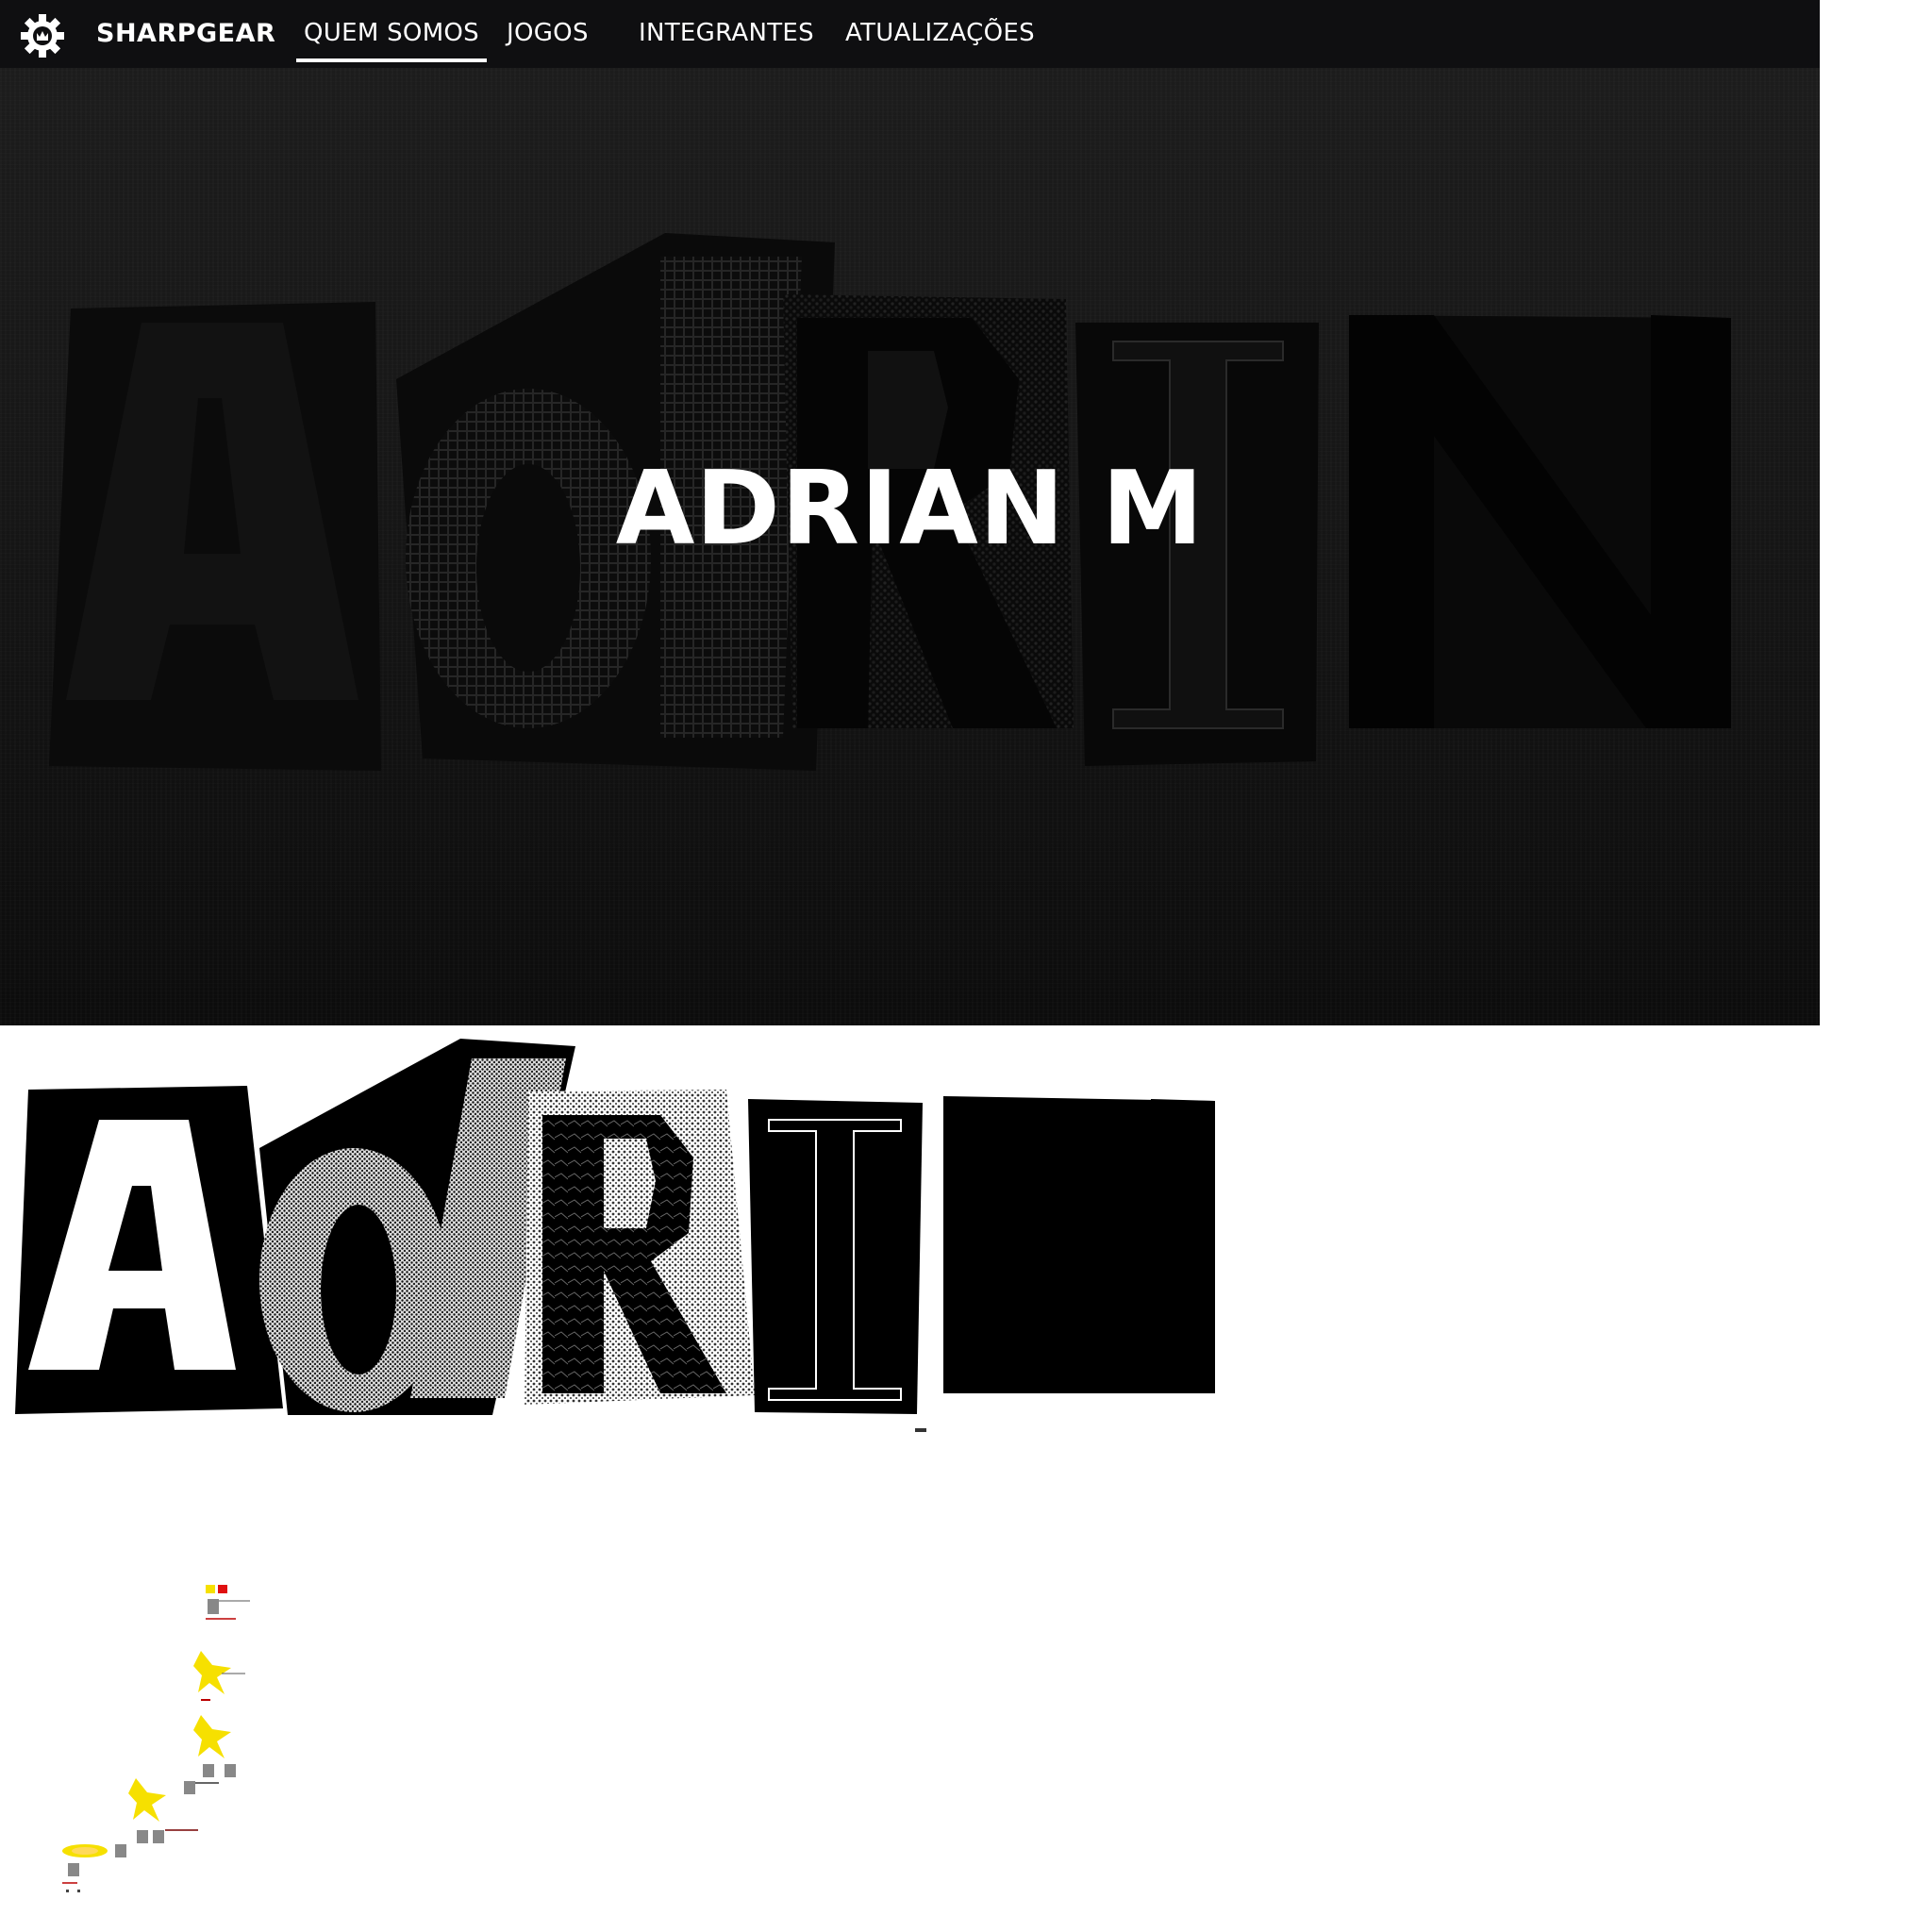 The width and height of the screenshot is (1932, 1932). Describe the element at coordinates (726, 33) in the screenshot. I see `nav-link-integrantes: INTEGRANTES` at that location.